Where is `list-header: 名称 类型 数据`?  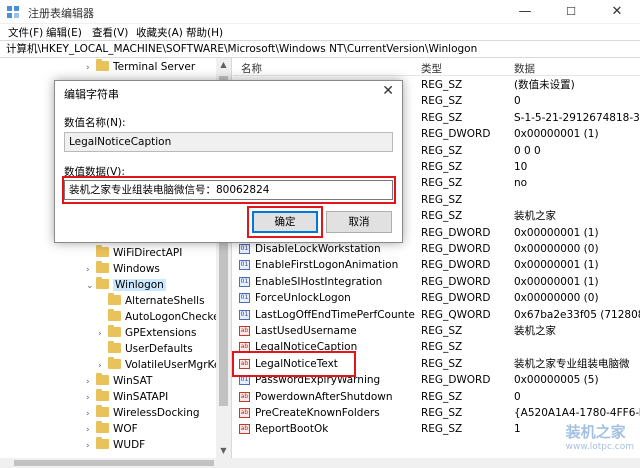
list-header: 名称 类型 数据 is located at coordinates (436, 67).